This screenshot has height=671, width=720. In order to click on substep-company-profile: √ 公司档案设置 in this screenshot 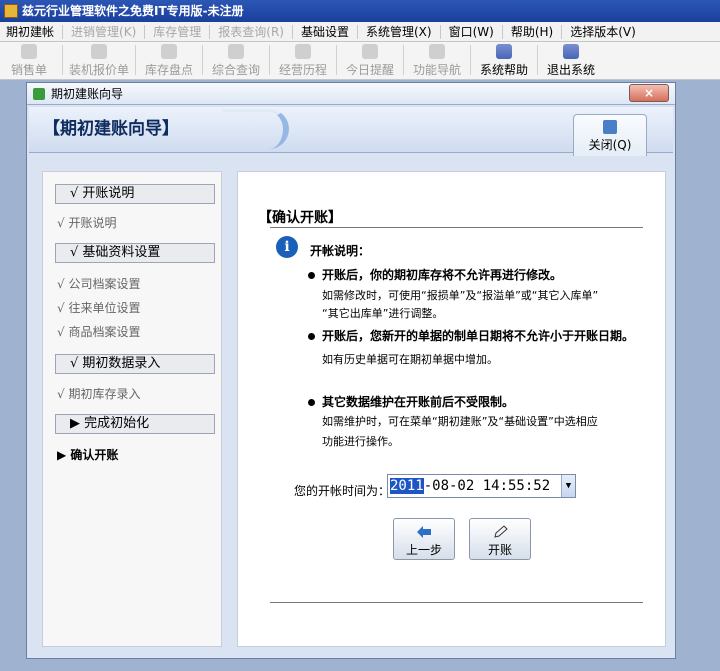, I will do `click(98, 283)`.